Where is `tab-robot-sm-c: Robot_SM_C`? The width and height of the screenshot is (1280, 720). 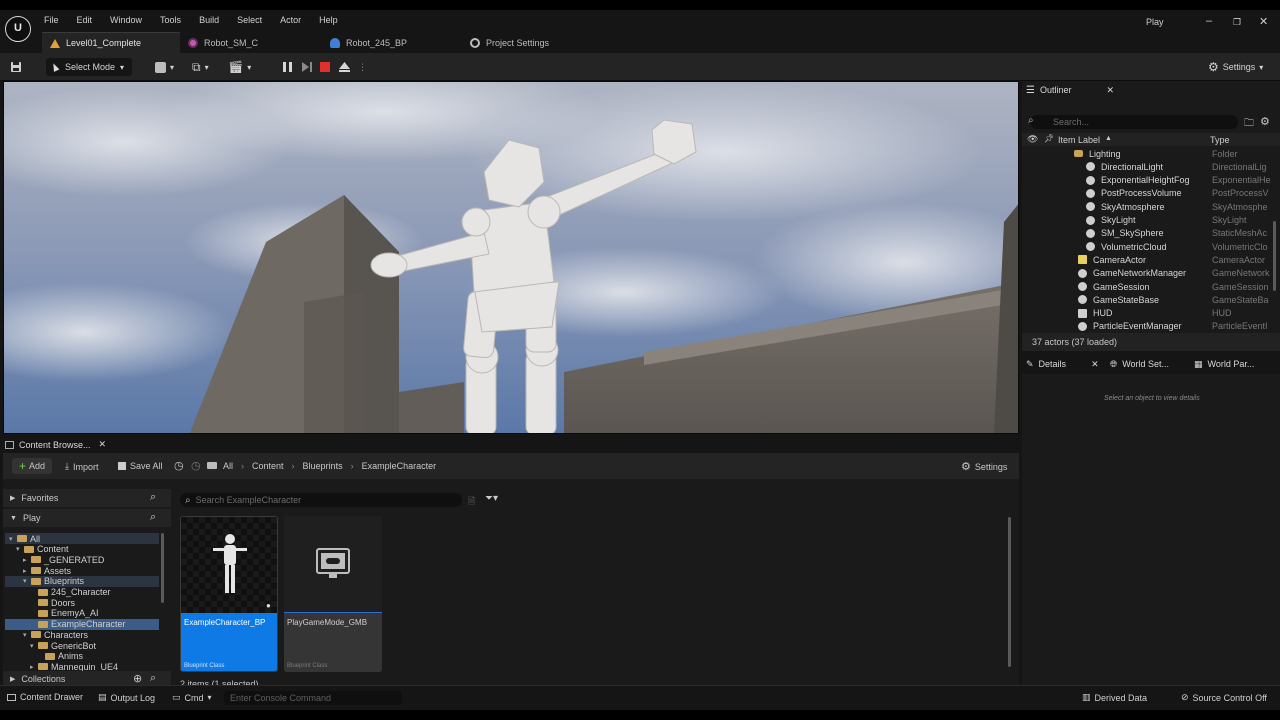 tab-robot-sm-c: Robot_SM_C is located at coordinates (253, 42).